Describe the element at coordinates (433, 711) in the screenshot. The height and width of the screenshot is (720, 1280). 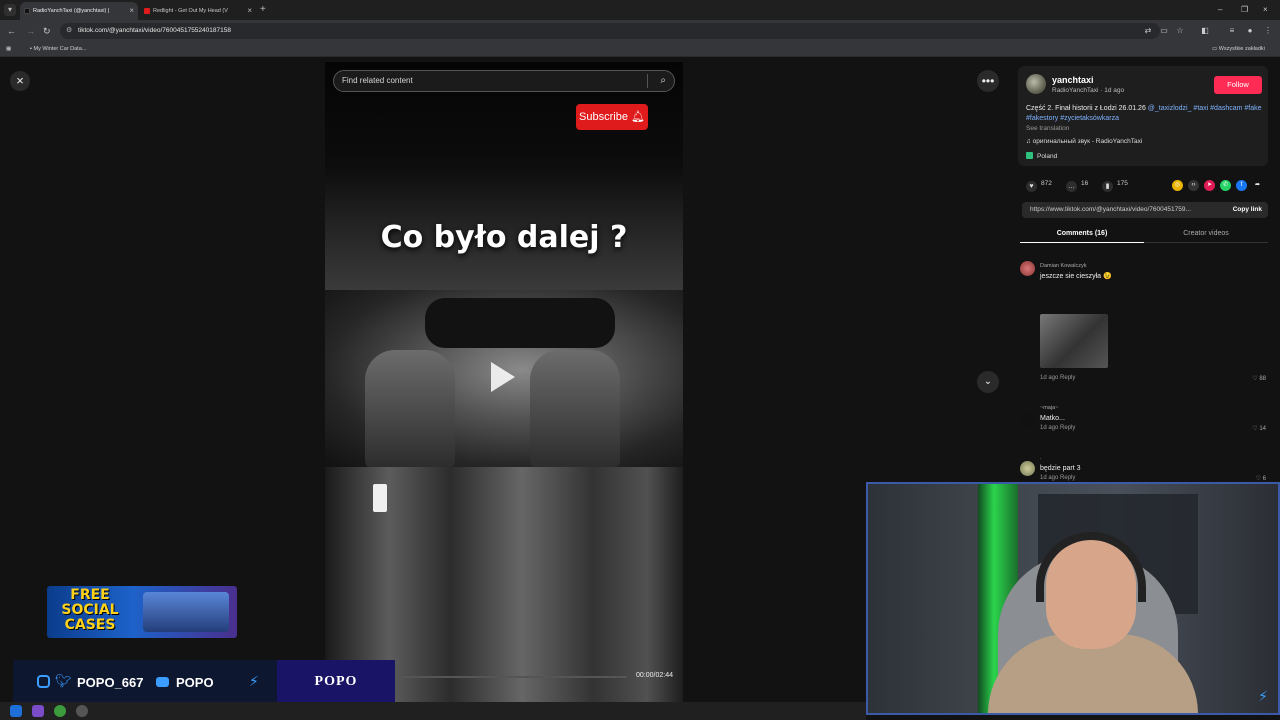
I see `taskbar` at that location.